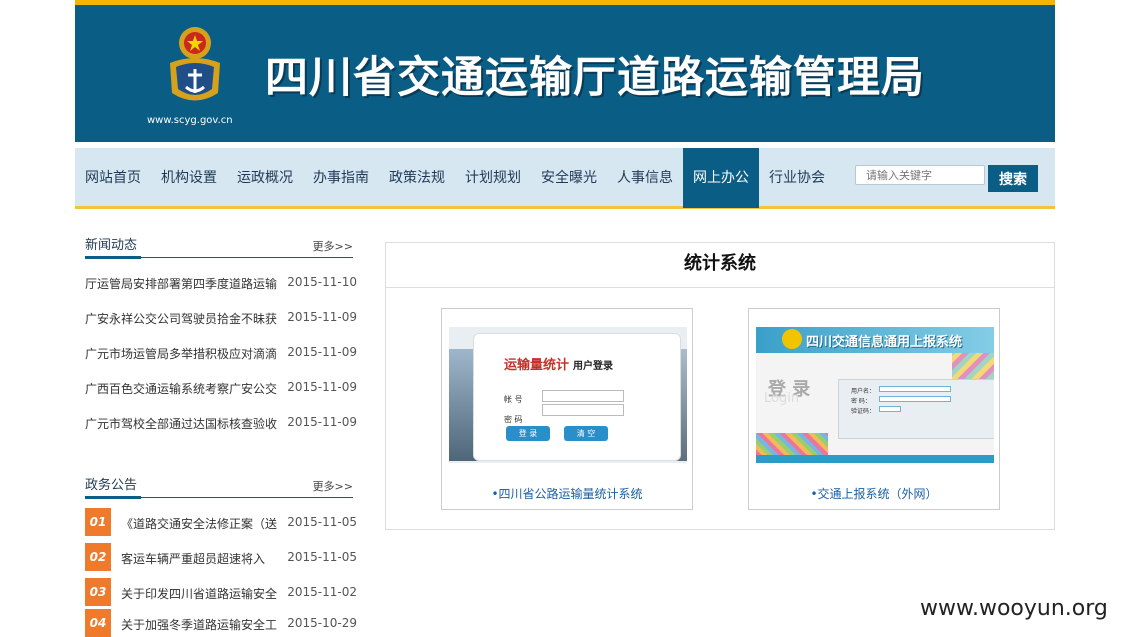 Image resolution: width=1127 pixels, height=637 pixels. Describe the element at coordinates (201, 558) in the screenshot. I see `notice-item-title: 客运车辆严重超员超速将入` at that location.